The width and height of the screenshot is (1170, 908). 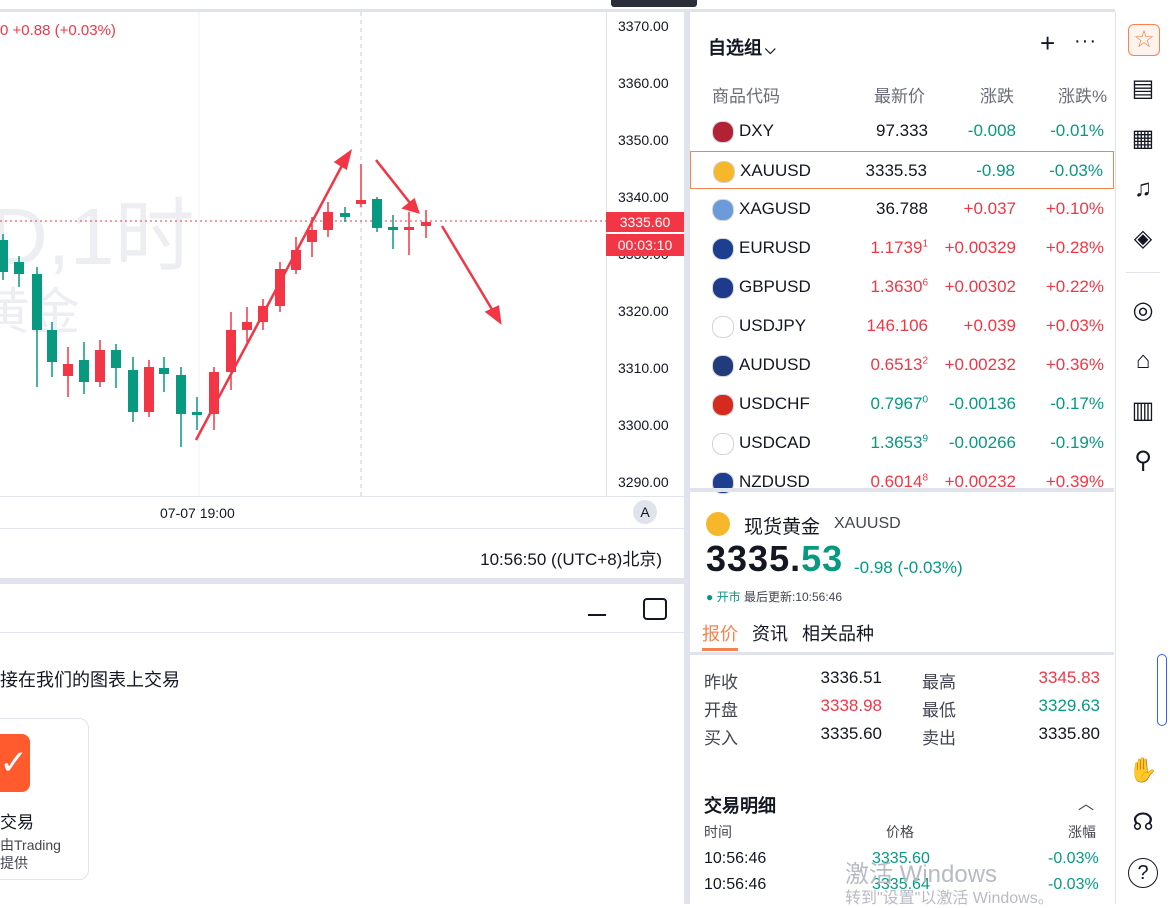 I want to click on trades-col-time: 时间, so click(x=718, y=832).